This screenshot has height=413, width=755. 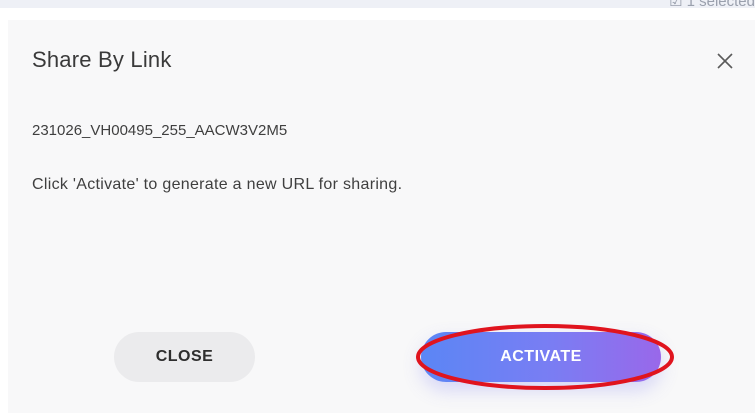 I want to click on close-button: CLOSE, so click(x=184, y=357).